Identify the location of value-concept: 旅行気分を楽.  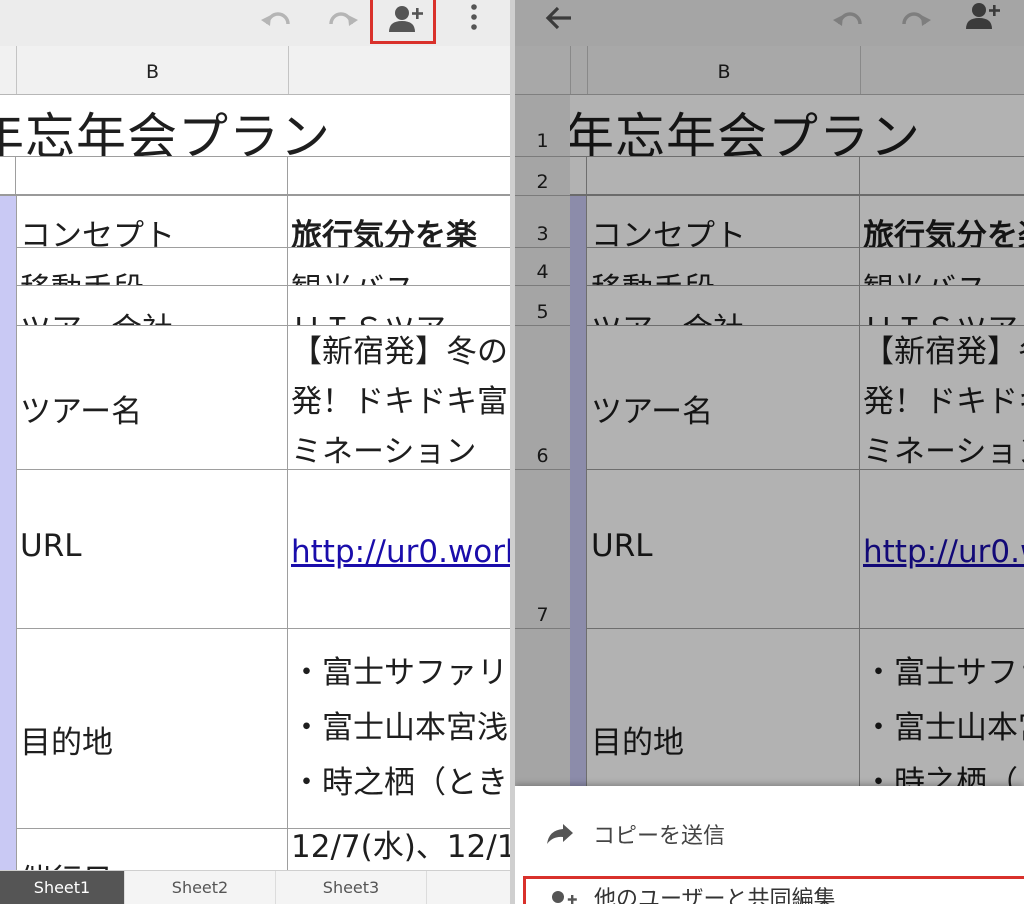
(384, 233).